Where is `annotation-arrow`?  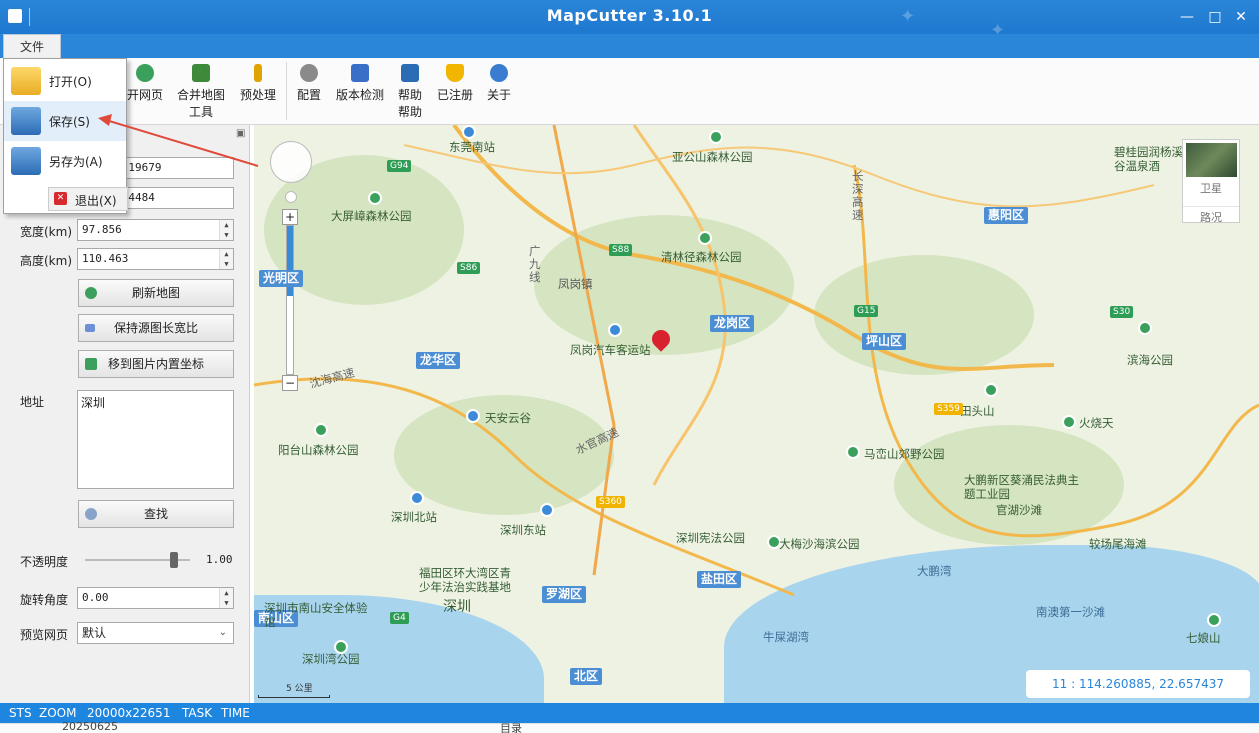 annotation-arrow is located at coordinates (178, 140).